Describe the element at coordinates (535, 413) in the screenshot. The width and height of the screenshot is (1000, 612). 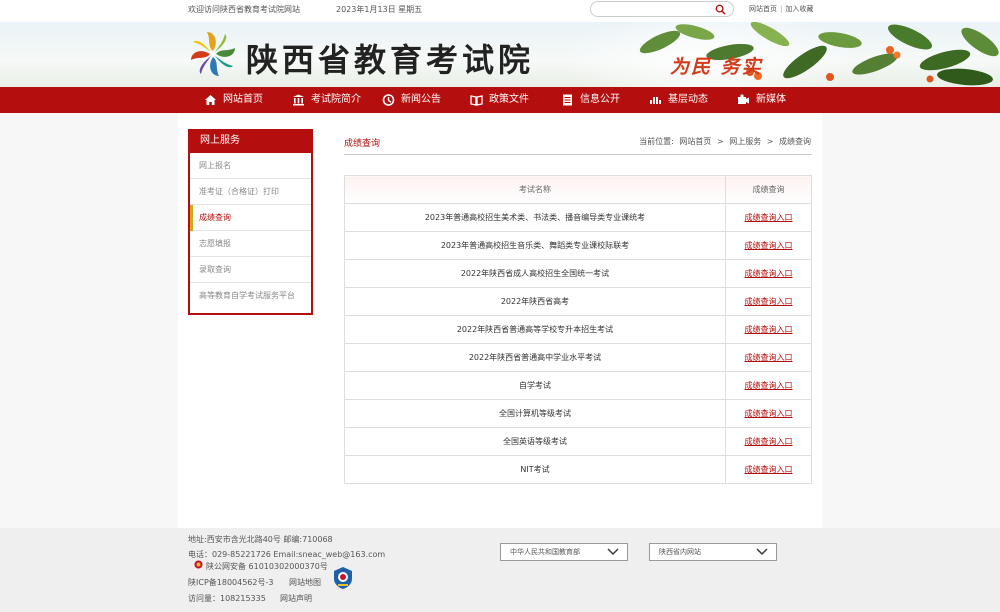
I see `exam-name-cell: 全国计算机等级考试` at that location.